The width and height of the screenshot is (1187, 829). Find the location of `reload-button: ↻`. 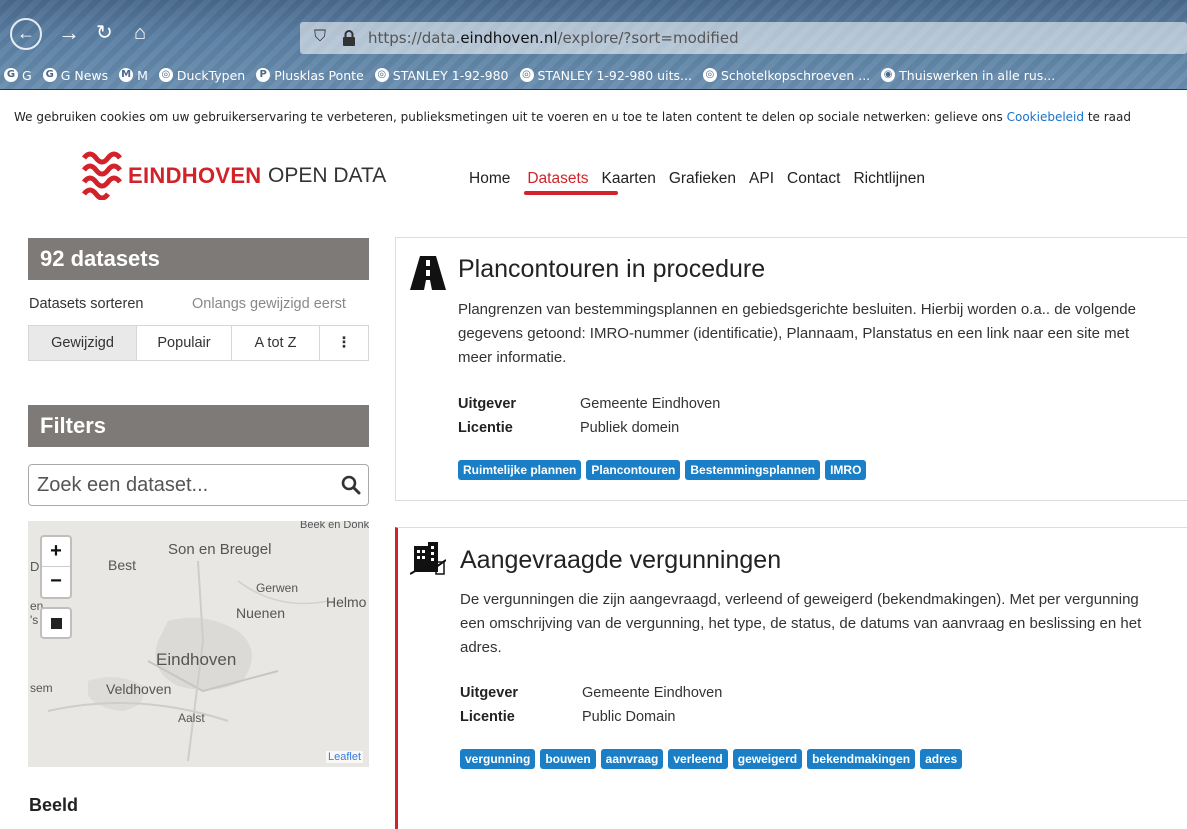

reload-button: ↻ is located at coordinates (104, 33).